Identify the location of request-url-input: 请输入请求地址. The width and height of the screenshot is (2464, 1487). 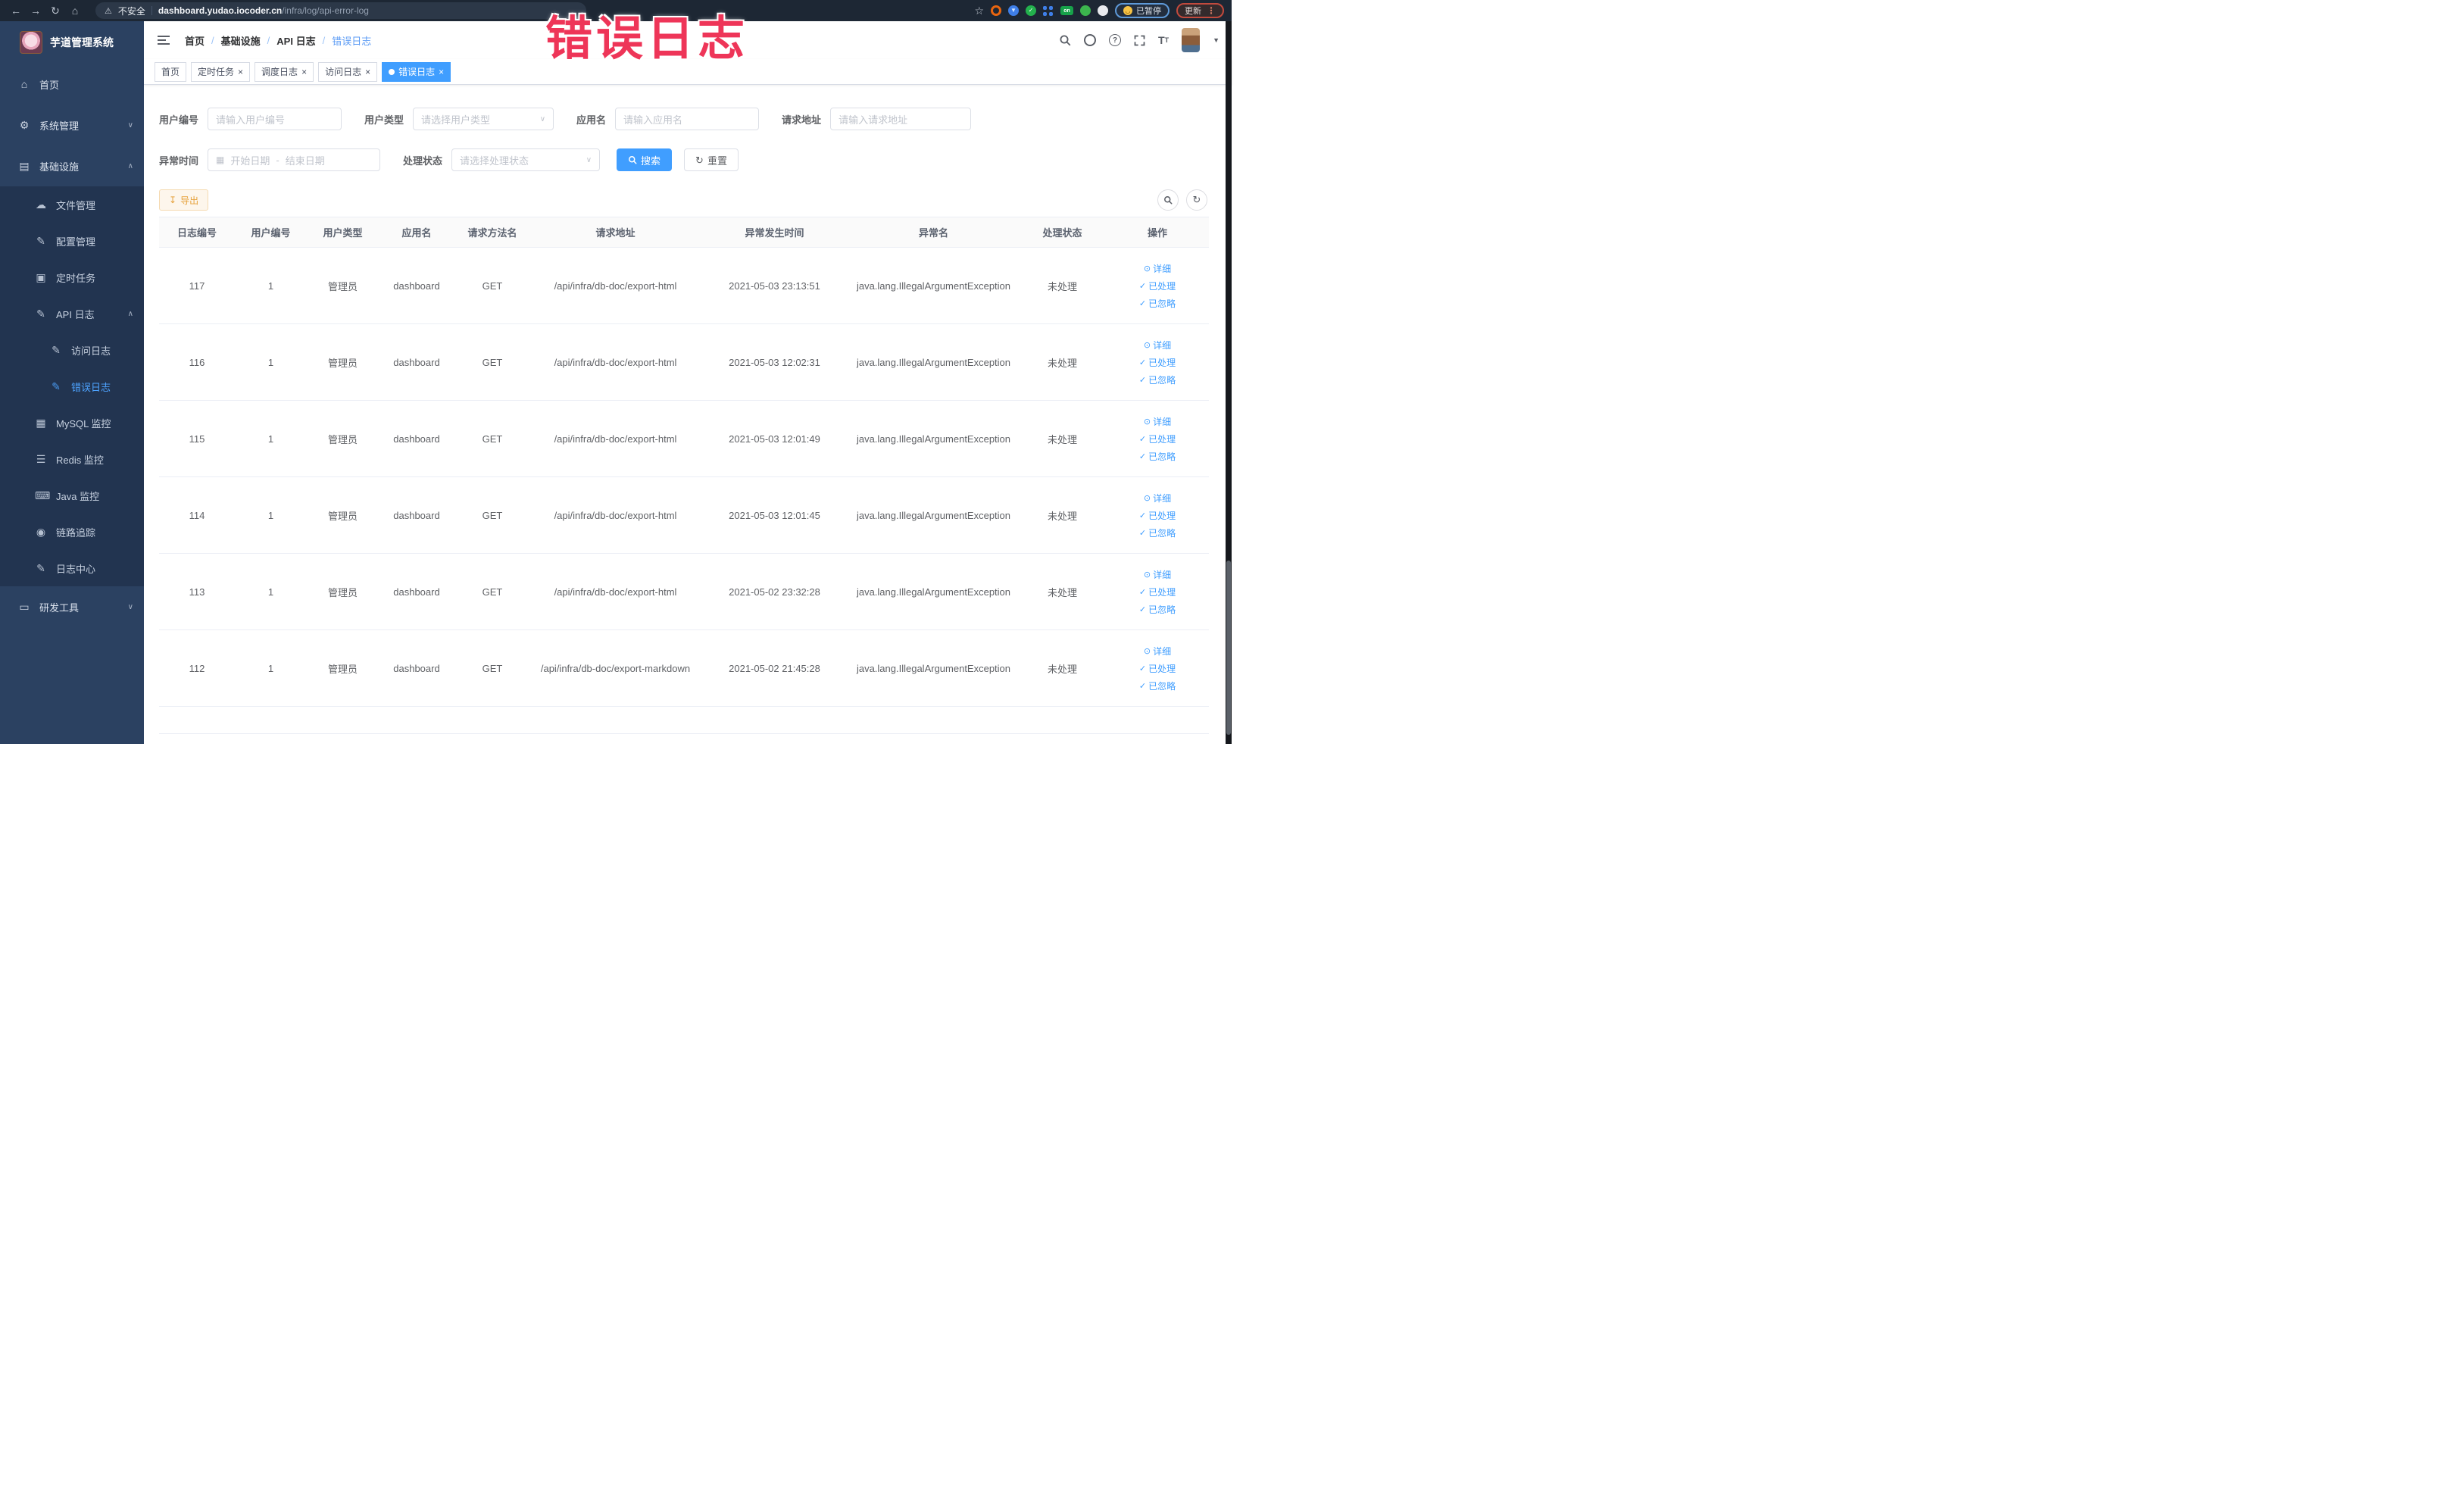
(901, 119).